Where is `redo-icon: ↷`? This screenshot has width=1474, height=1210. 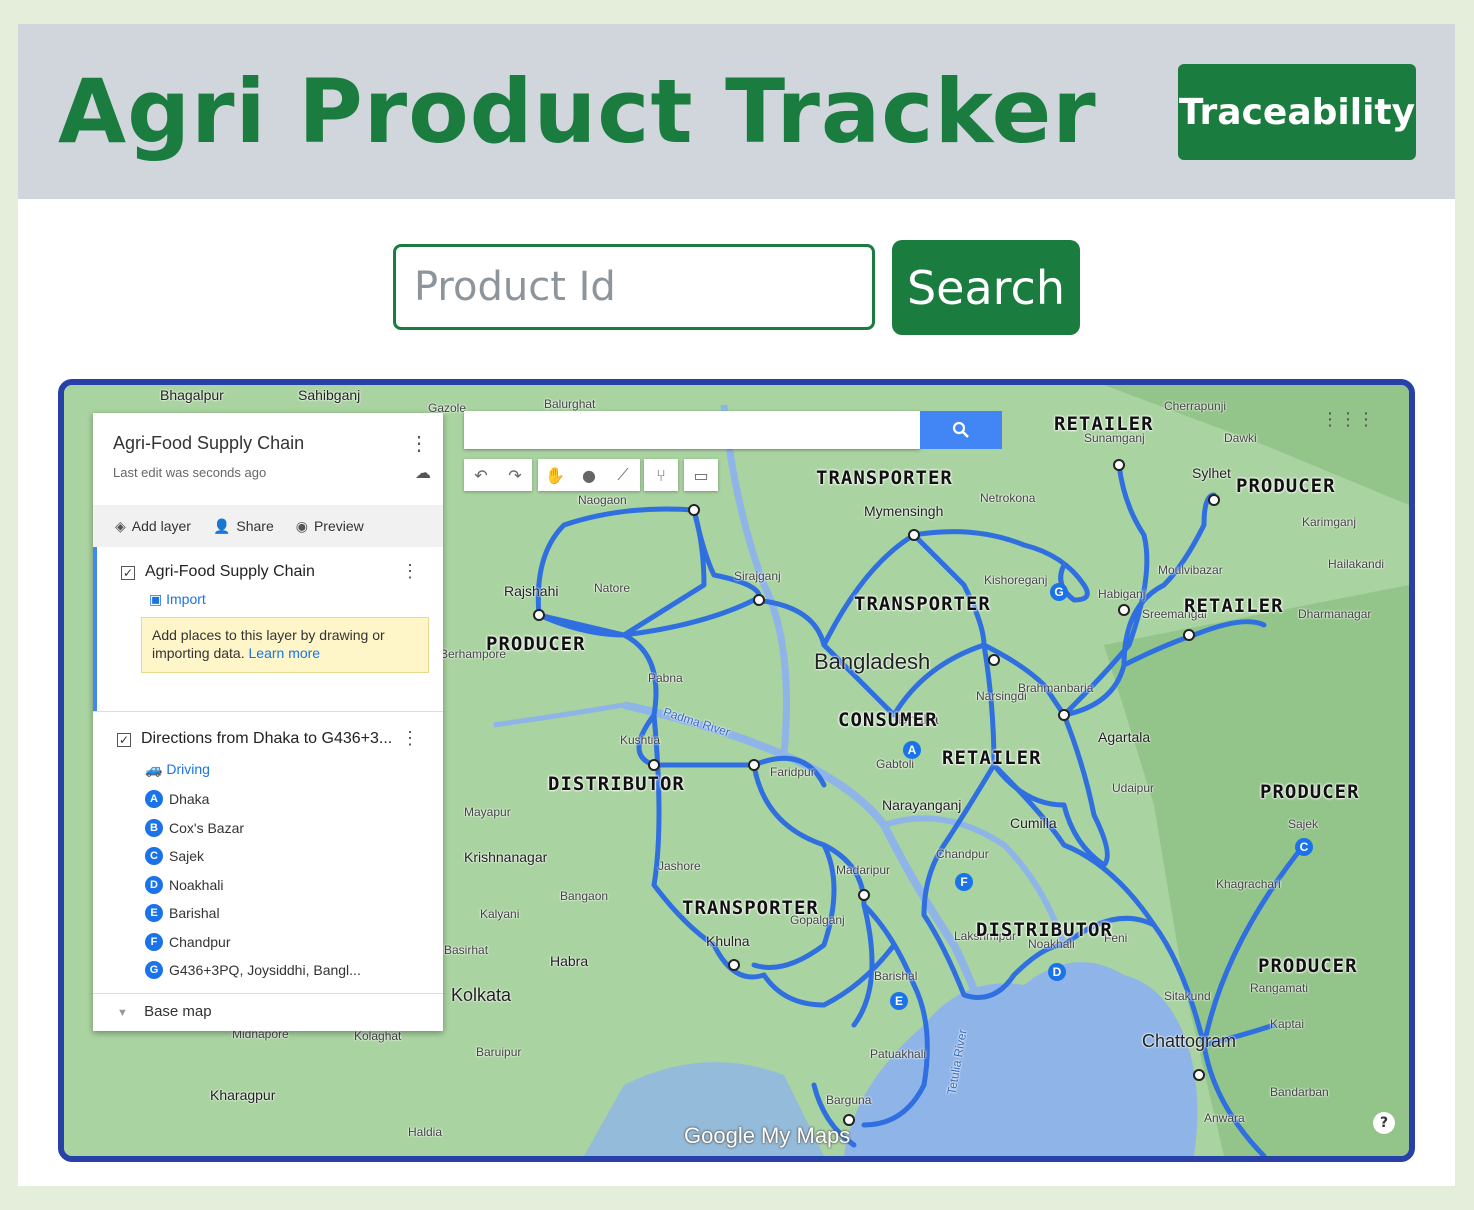 redo-icon: ↷ is located at coordinates (515, 475).